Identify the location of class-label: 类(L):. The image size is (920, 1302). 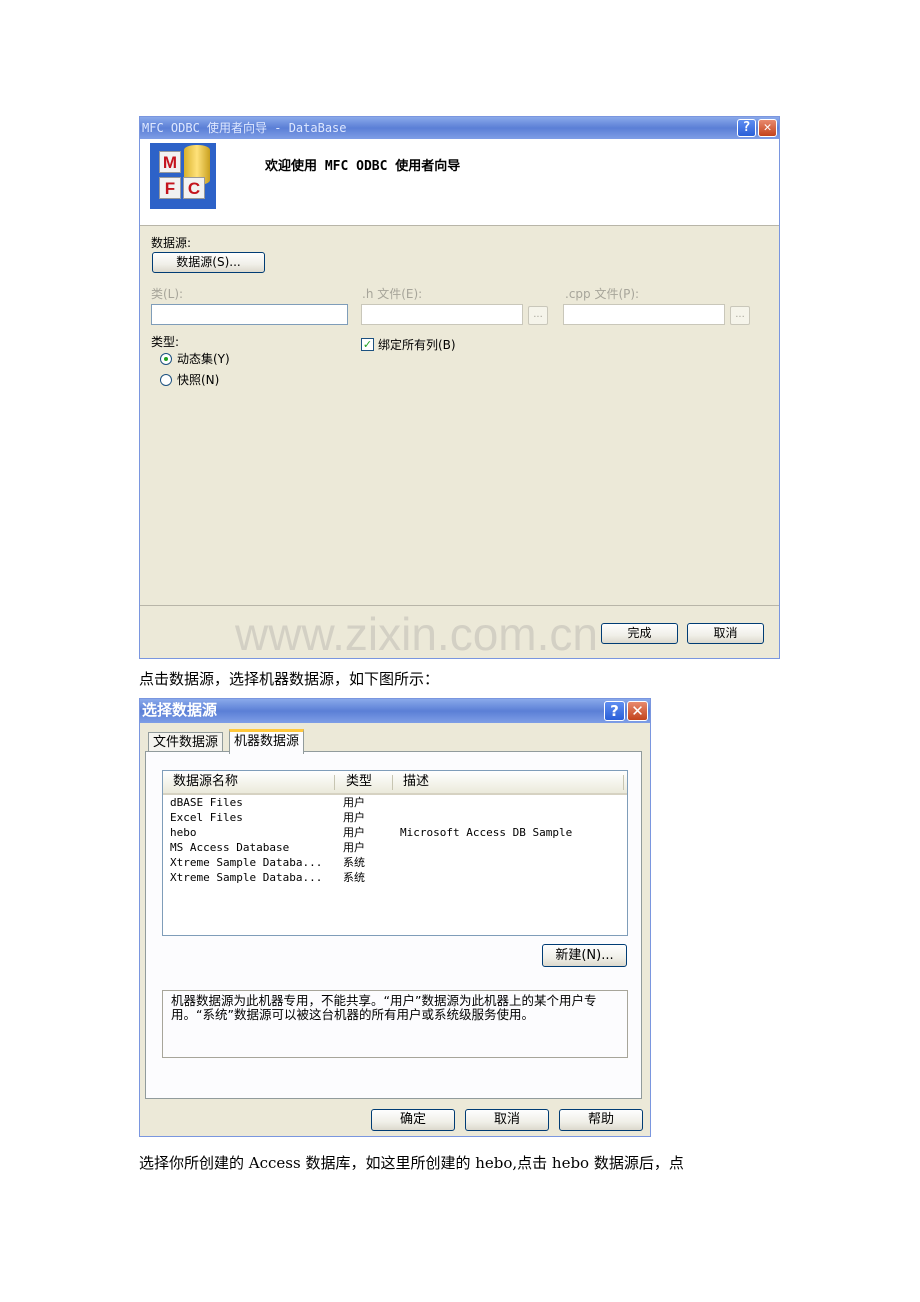
(167, 294).